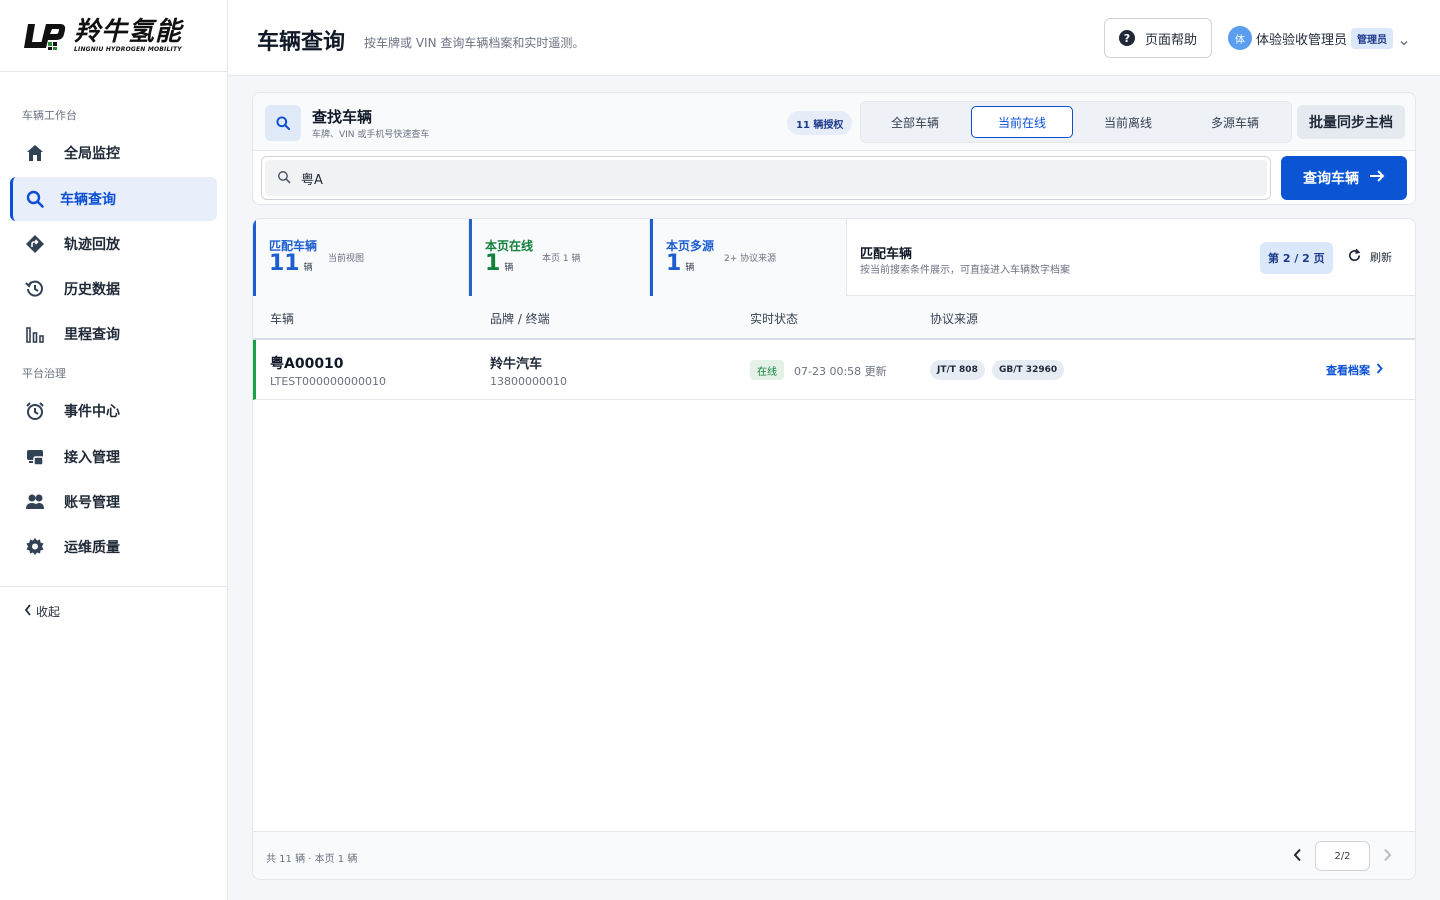  I want to click on find-vehicle-subtitle: 车牌、VIN 或手机号快速查车, so click(371, 135).